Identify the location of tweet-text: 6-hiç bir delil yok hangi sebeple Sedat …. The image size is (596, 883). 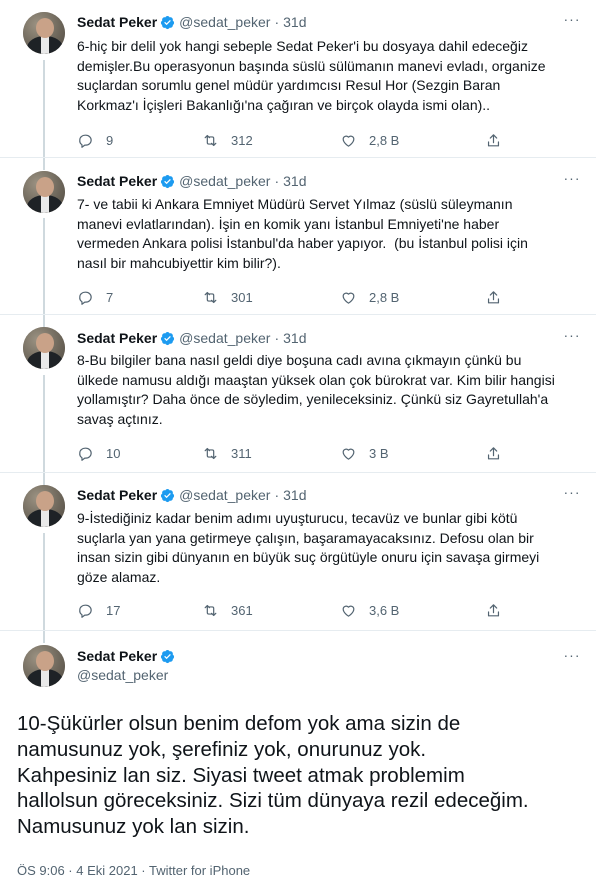
(311, 75).